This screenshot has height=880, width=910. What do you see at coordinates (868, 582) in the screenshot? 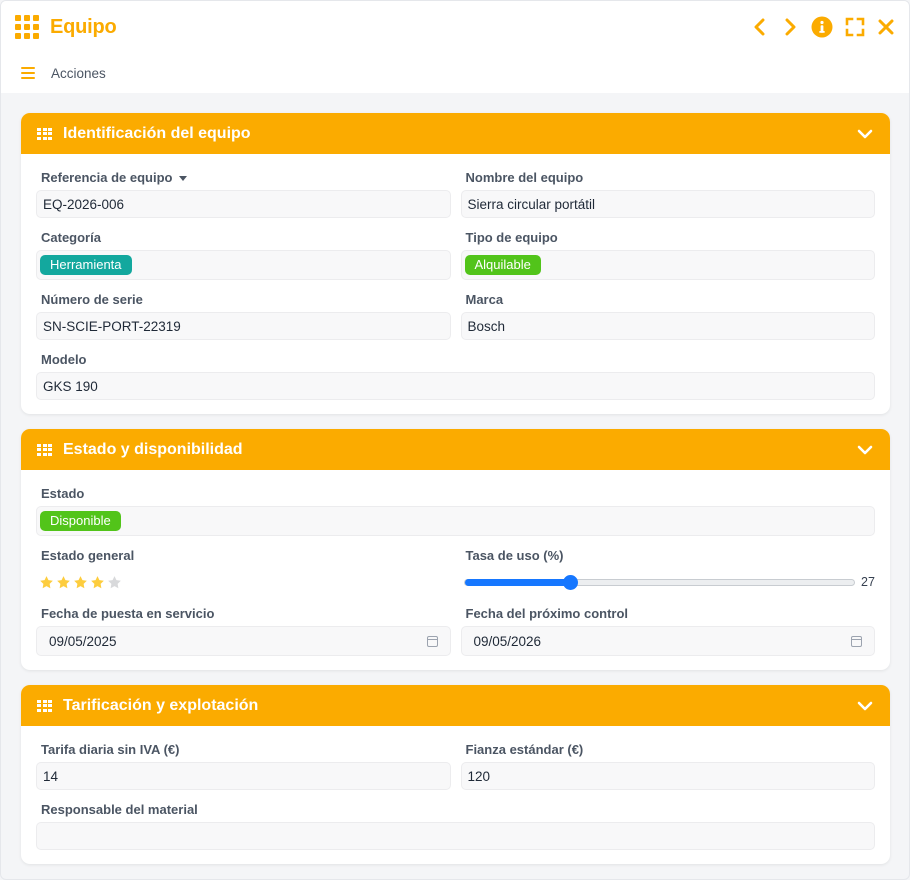
I see `usage-value: 27` at bounding box center [868, 582].